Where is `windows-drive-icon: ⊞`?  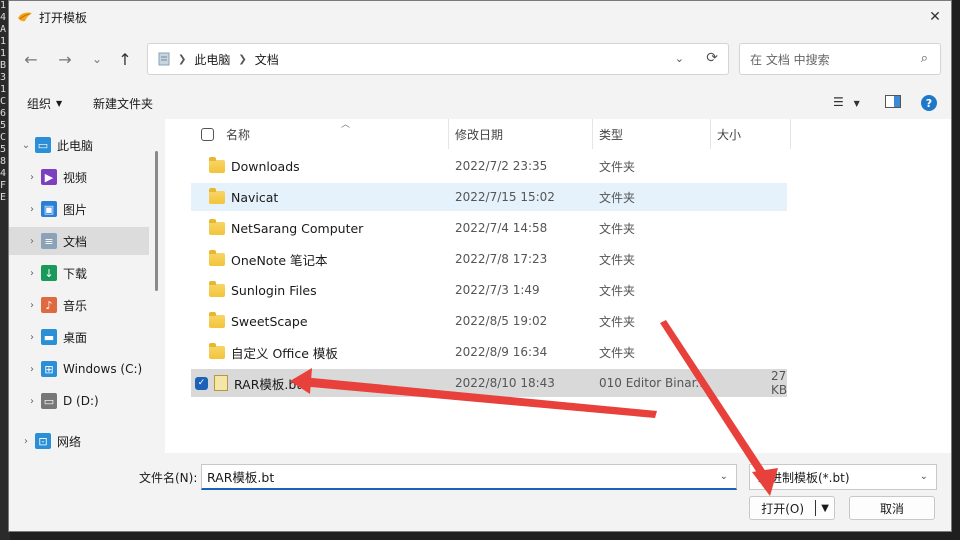
windows-drive-icon: ⊞ is located at coordinates (49, 369).